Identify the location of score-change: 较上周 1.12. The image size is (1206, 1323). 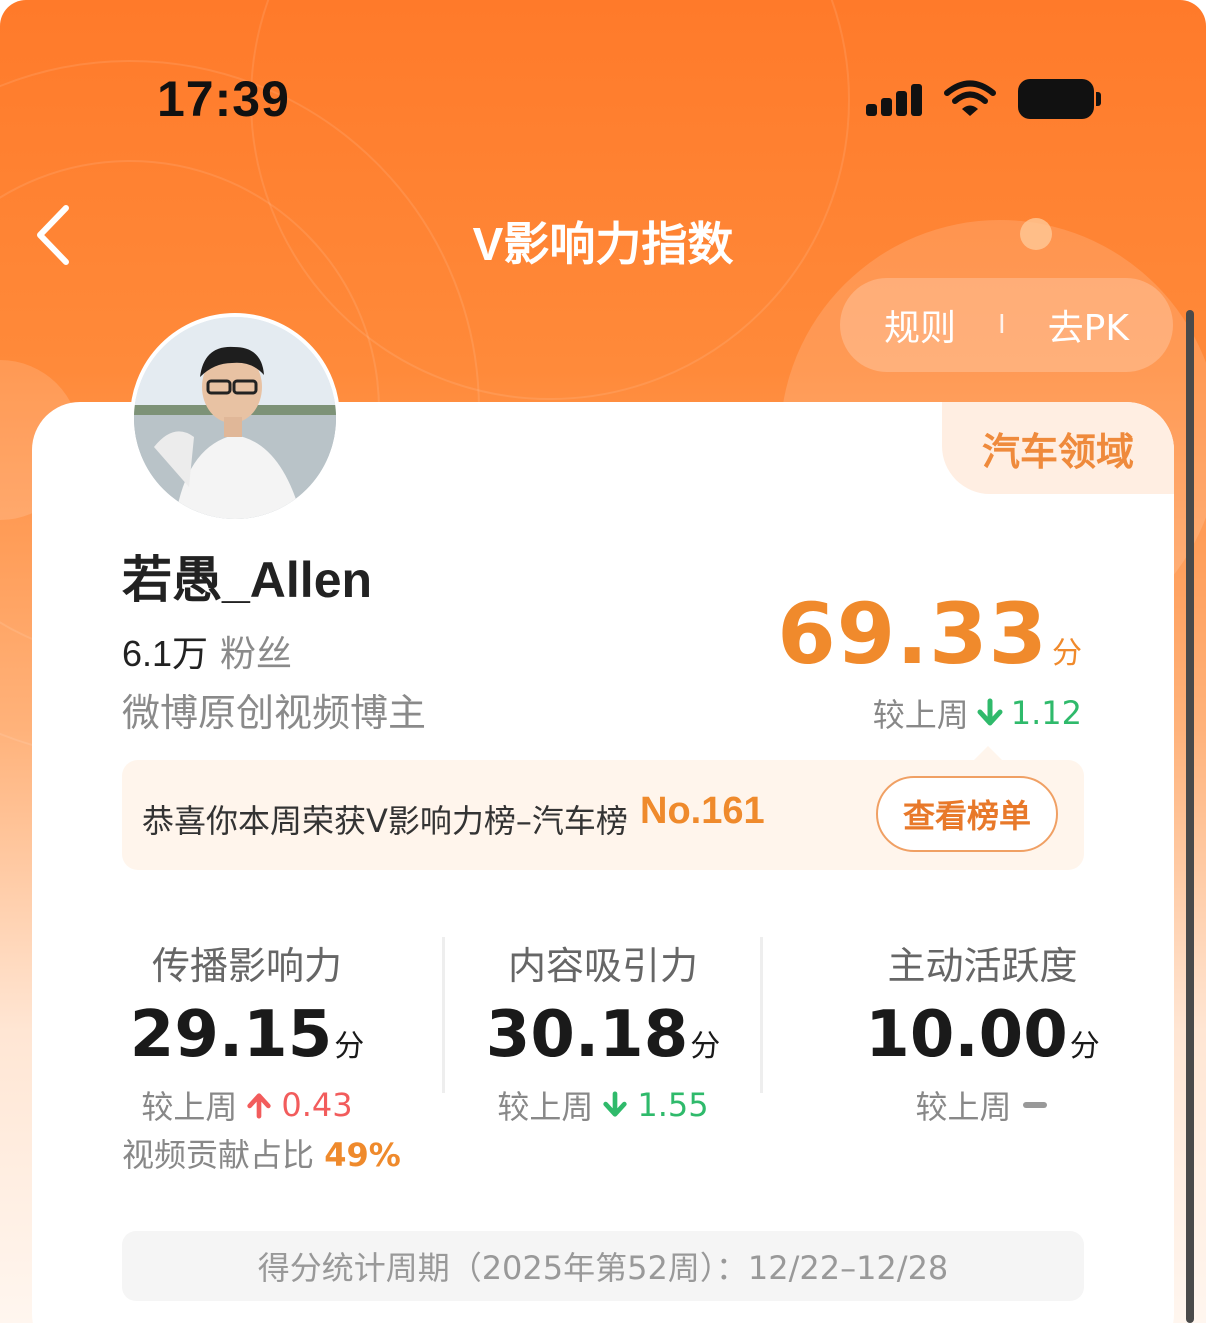
(977, 713).